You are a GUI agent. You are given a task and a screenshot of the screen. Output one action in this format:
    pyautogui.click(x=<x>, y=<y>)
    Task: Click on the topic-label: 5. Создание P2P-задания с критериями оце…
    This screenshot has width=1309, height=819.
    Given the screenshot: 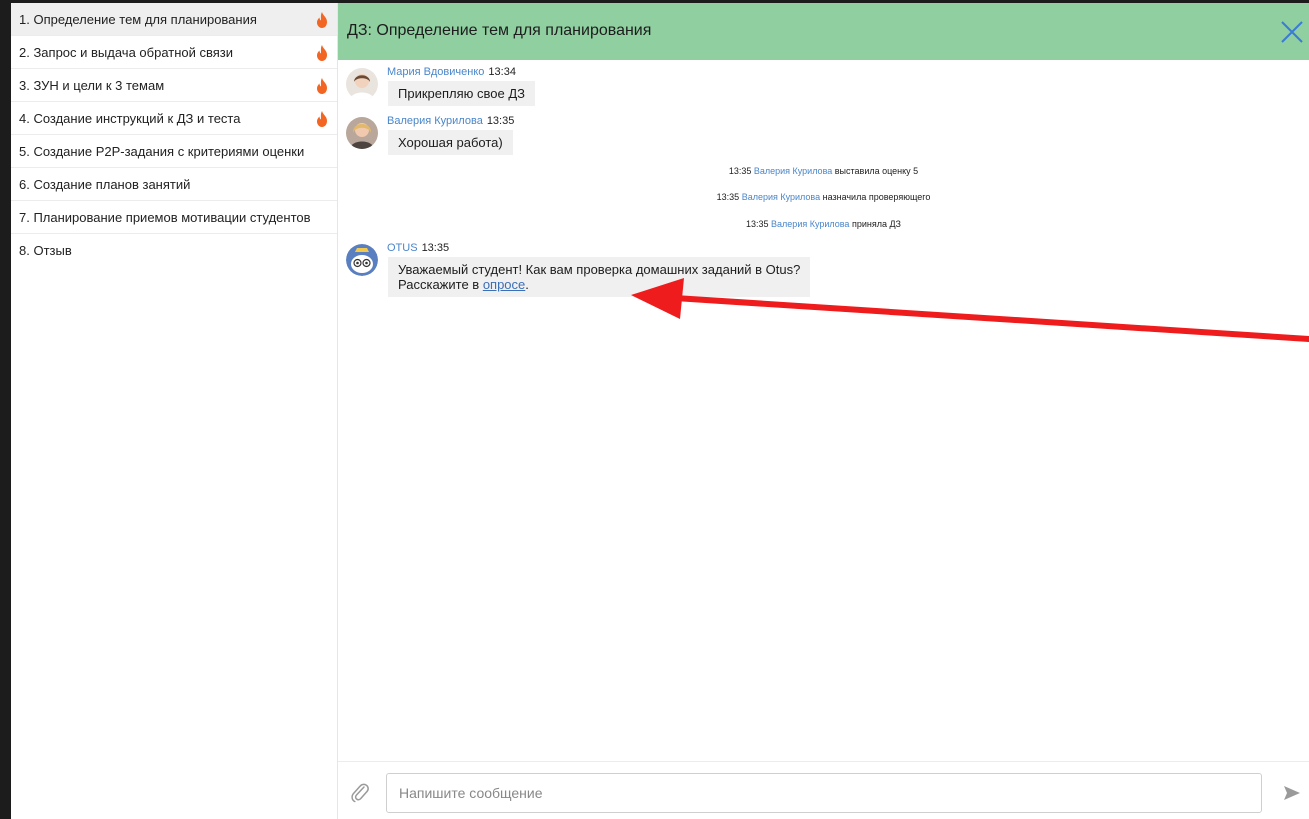 What is the action you would take?
    pyautogui.click(x=162, y=151)
    